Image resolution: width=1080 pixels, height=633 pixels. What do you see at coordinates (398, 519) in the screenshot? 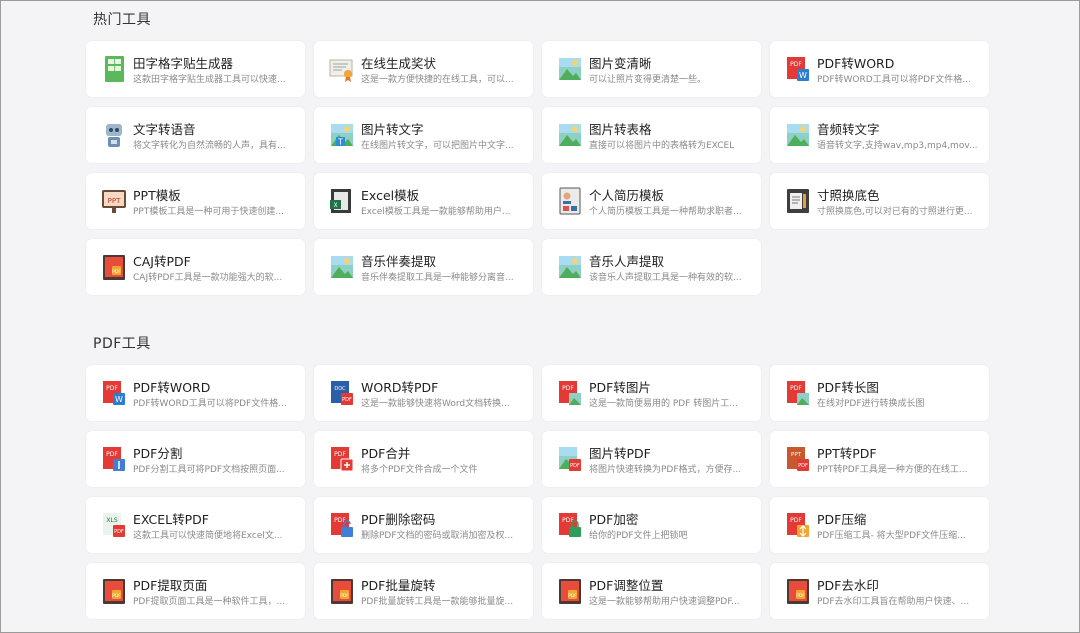
I see `tool-name: PDF删除密码` at bounding box center [398, 519].